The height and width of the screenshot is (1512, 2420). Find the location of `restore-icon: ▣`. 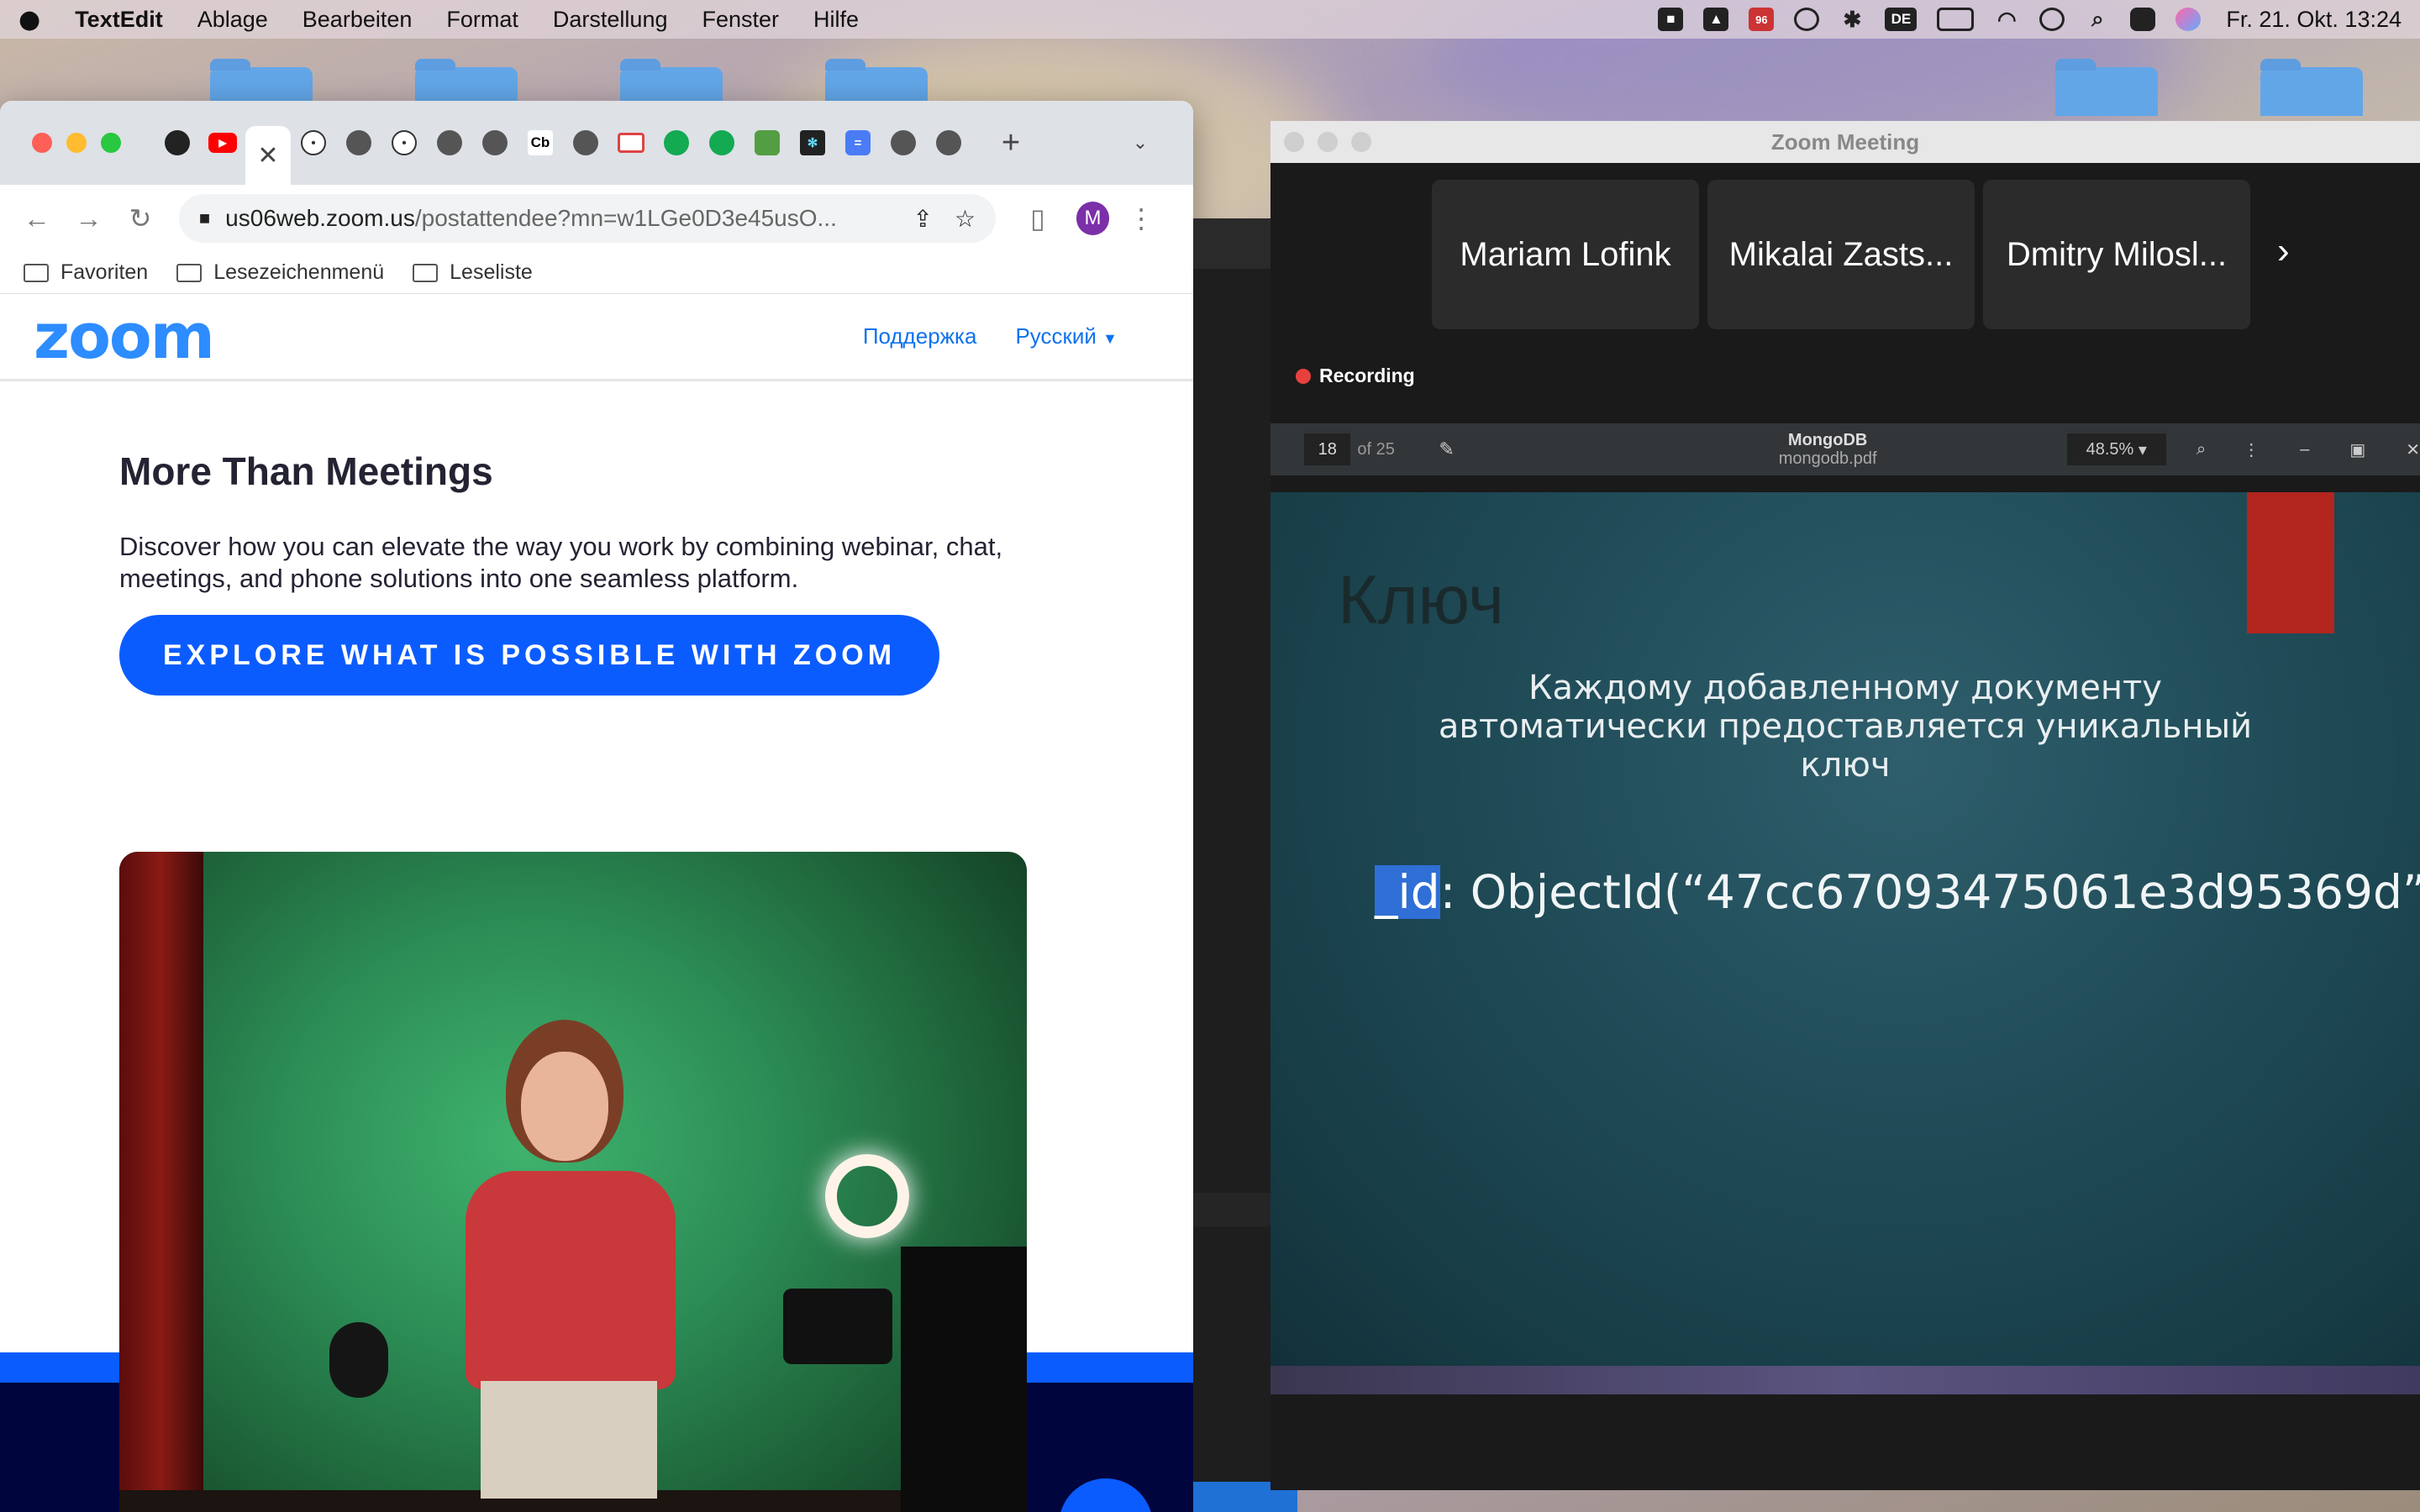

restore-icon: ▣ is located at coordinates (2357, 449).